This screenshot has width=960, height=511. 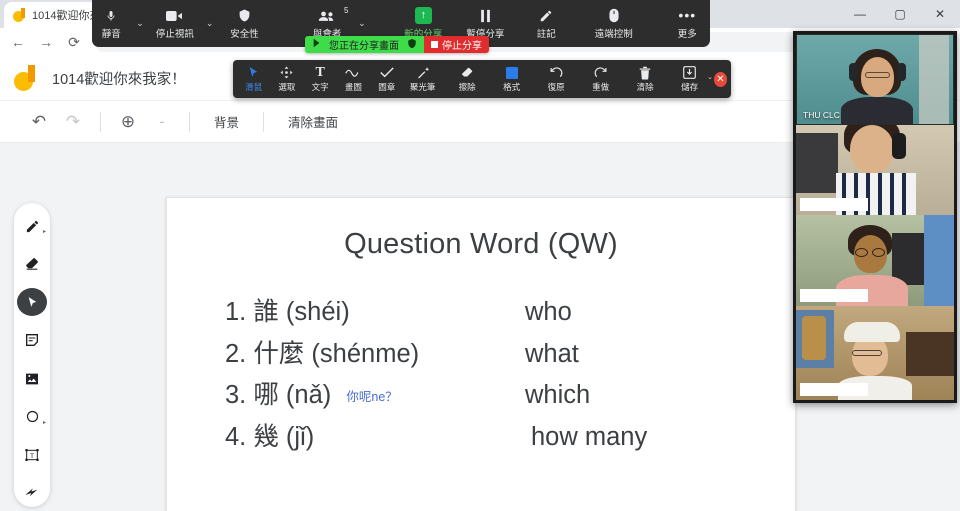 I want to click on pen-tool: ▸, so click(x=32, y=226).